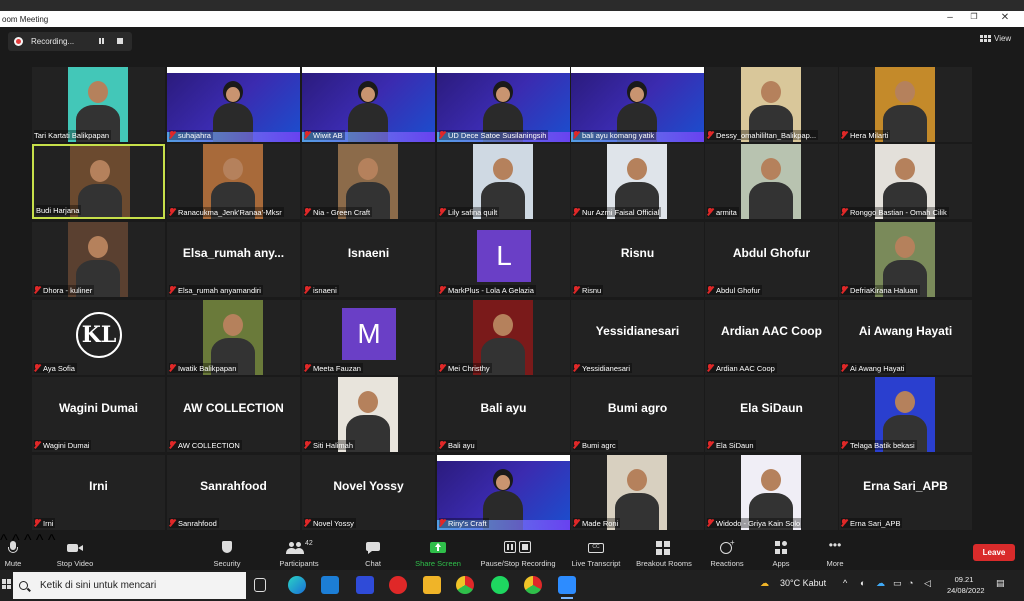 The width and height of the screenshot is (1024, 601). I want to click on participant-tile: Yessidianesari Yessidianesari, so click(637, 337).